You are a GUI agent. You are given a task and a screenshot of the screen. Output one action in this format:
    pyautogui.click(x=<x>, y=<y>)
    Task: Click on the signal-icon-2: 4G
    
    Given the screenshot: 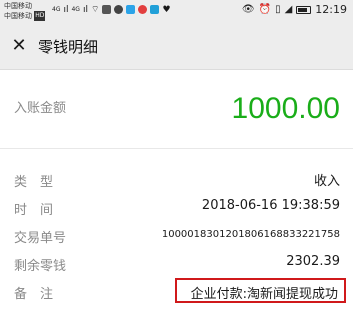 What is the action you would take?
    pyautogui.click(x=75, y=9)
    